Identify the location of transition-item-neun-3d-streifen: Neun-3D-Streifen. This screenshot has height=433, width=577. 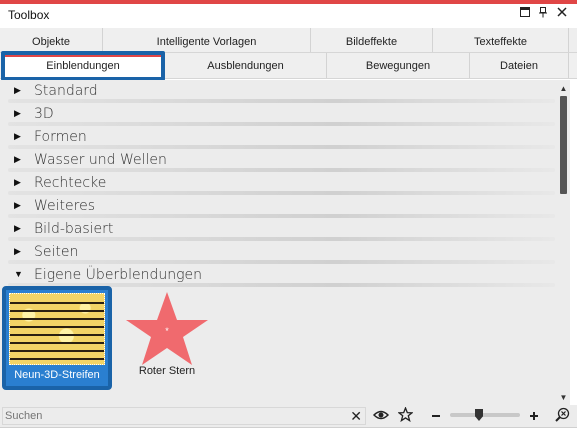
(57, 338).